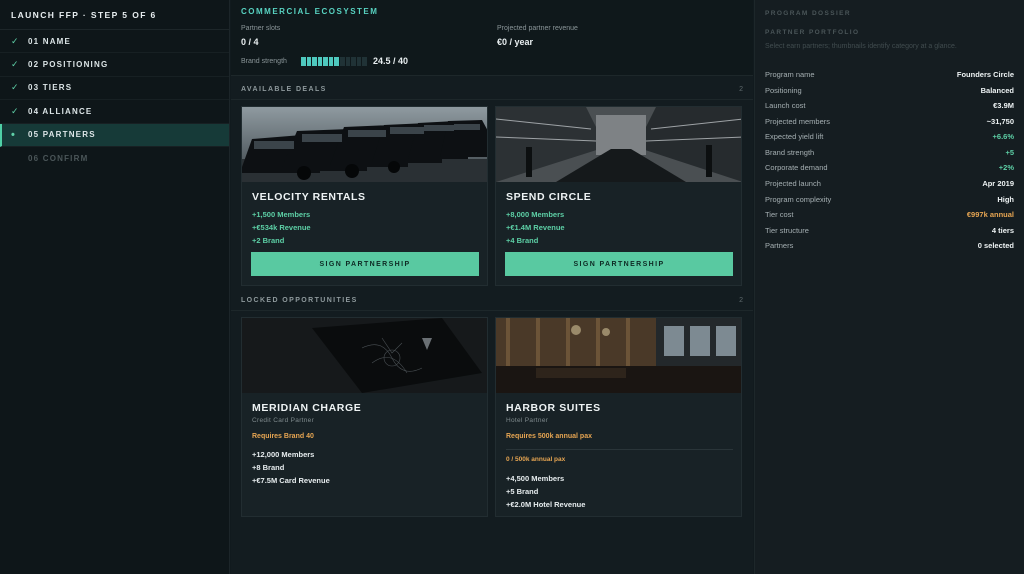 This screenshot has width=1024, height=574. I want to click on requirement-progress: 0 / 500k annual pax, so click(536, 459).